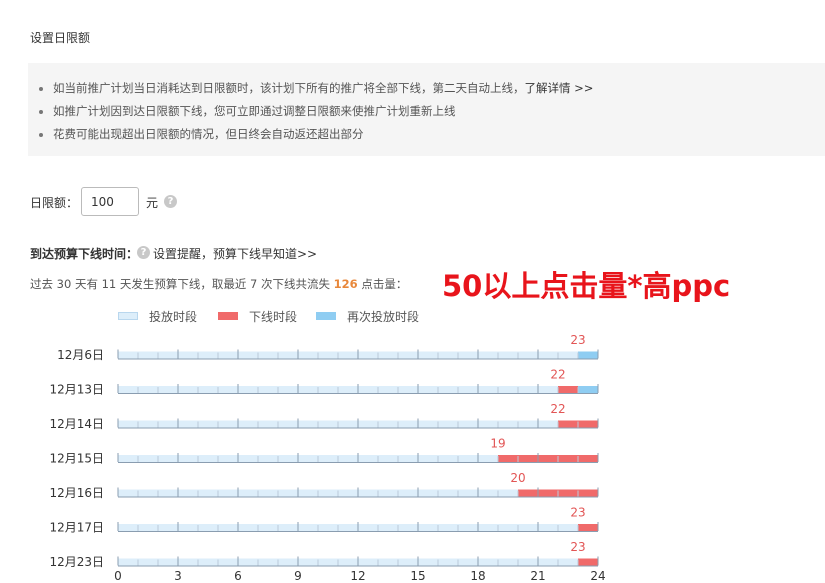 The height and width of the screenshot is (583, 825). I want to click on category-label: 12月23日, so click(76, 562).